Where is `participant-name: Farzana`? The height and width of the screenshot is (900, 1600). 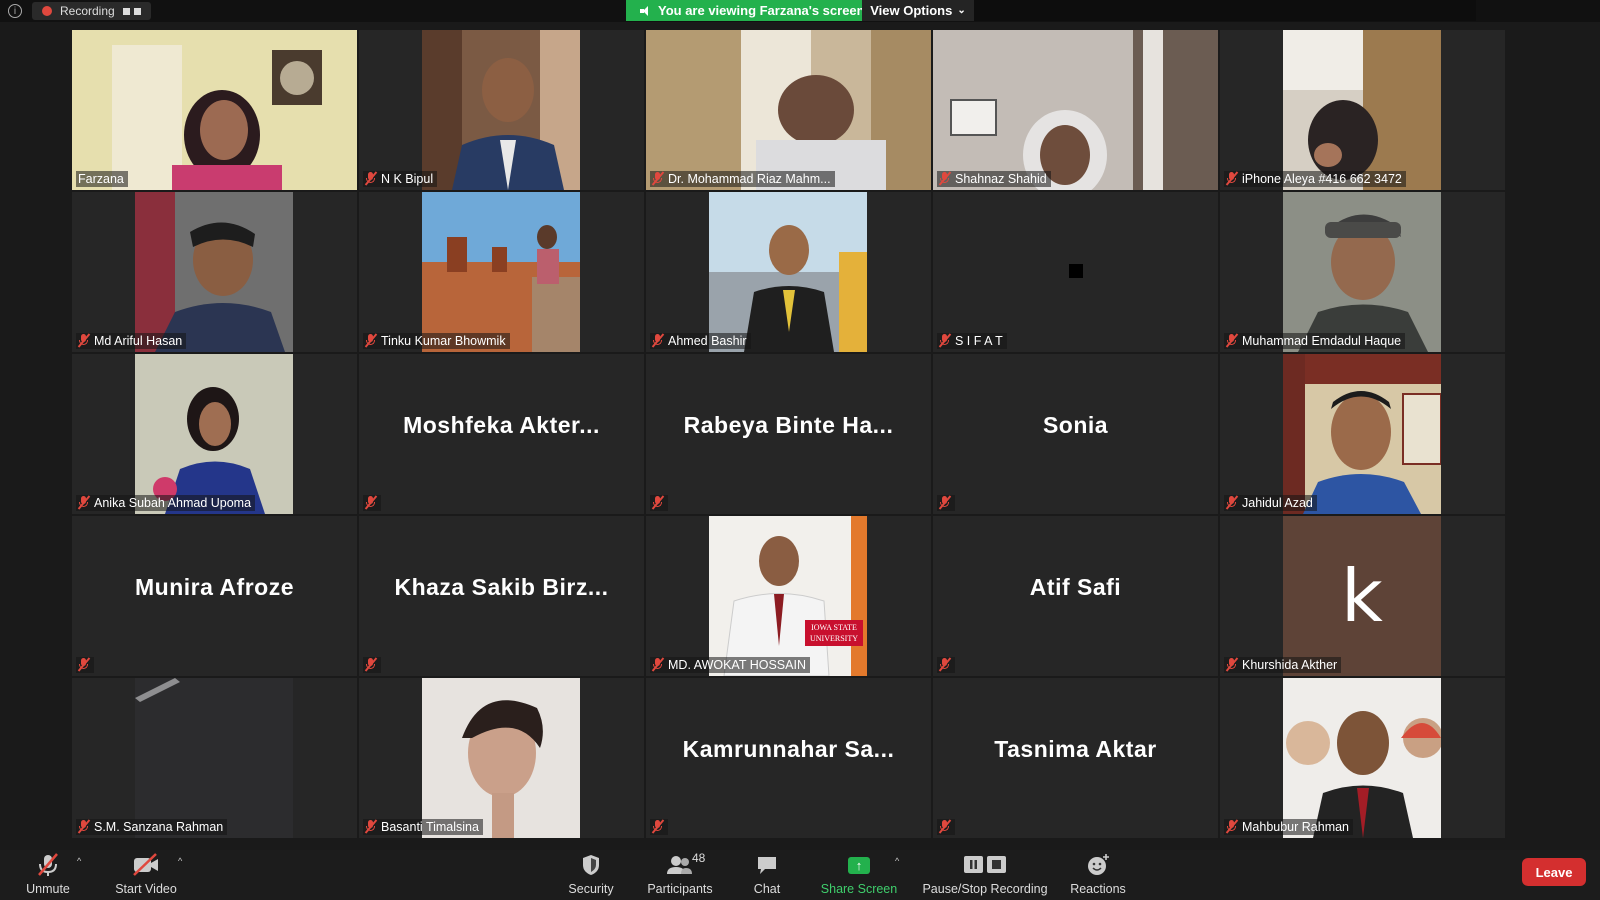
participant-name: Farzana is located at coordinates (101, 179).